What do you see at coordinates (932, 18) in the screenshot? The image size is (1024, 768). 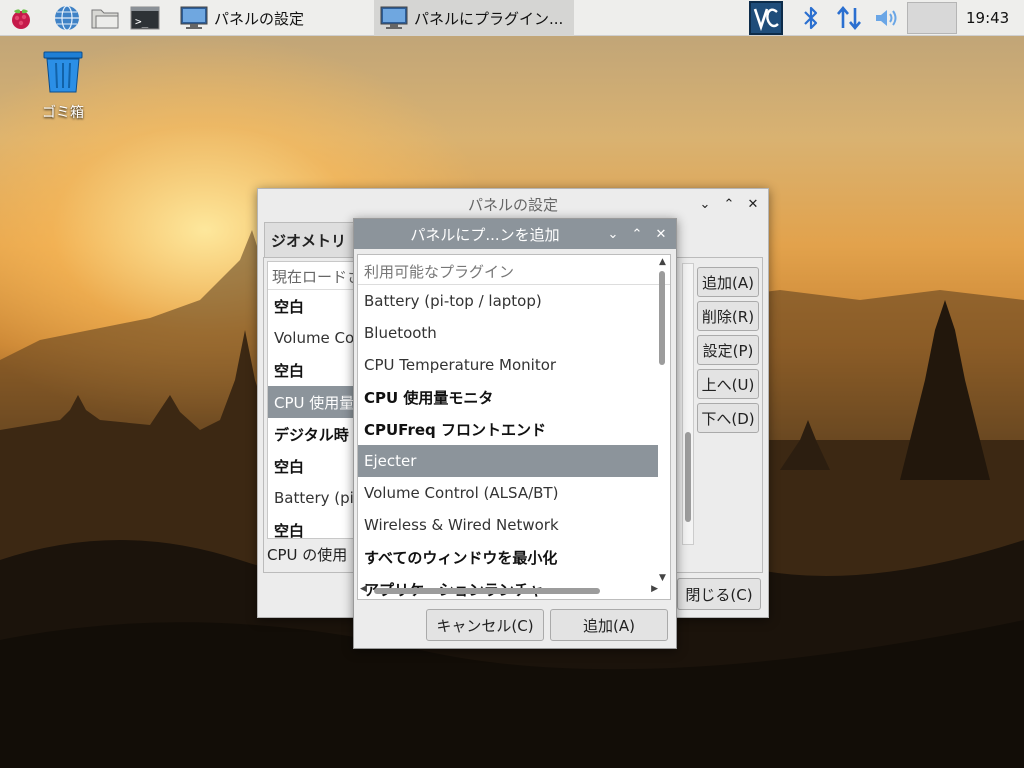 I see `cpu-monitor-graph` at bounding box center [932, 18].